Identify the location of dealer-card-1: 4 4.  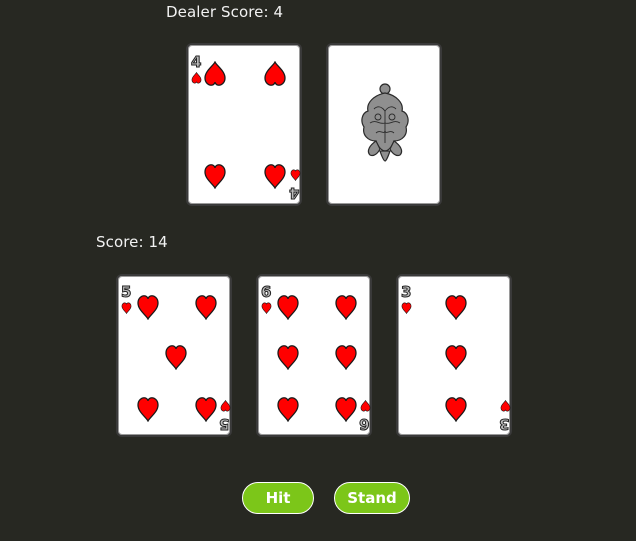
(244, 124).